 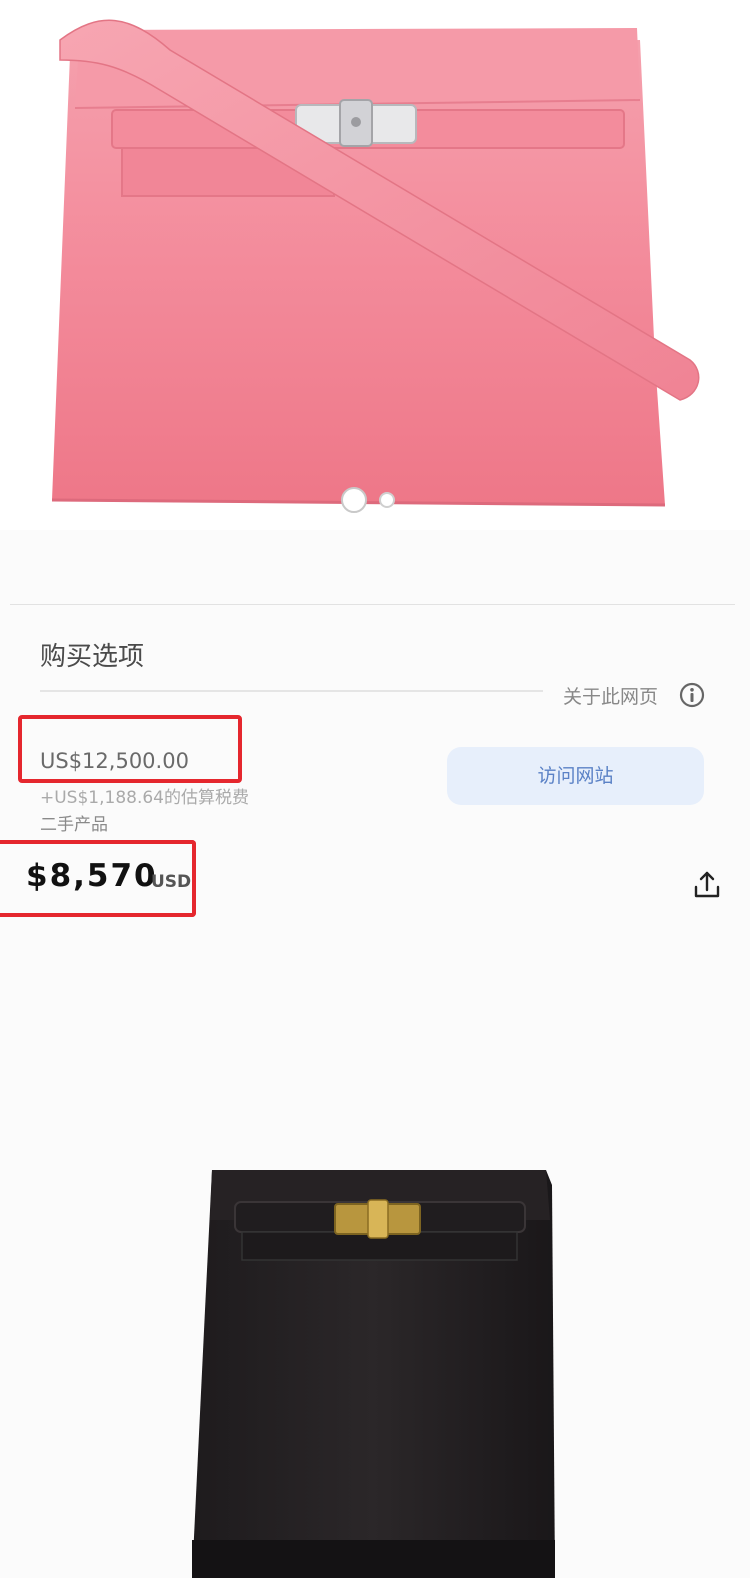 What do you see at coordinates (144, 798) in the screenshot?
I see `estimated-tax: +US$1,188.64的估算税费` at bounding box center [144, 798].